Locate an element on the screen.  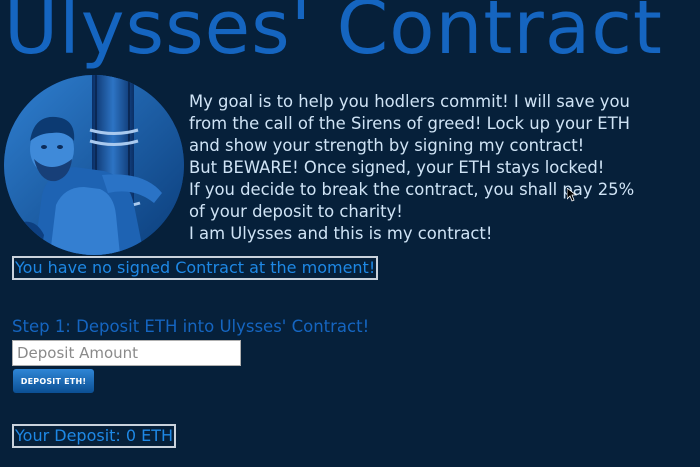
your-deposit-box: Your Deposit: 0 ETH is located at coordinates (94, 436).